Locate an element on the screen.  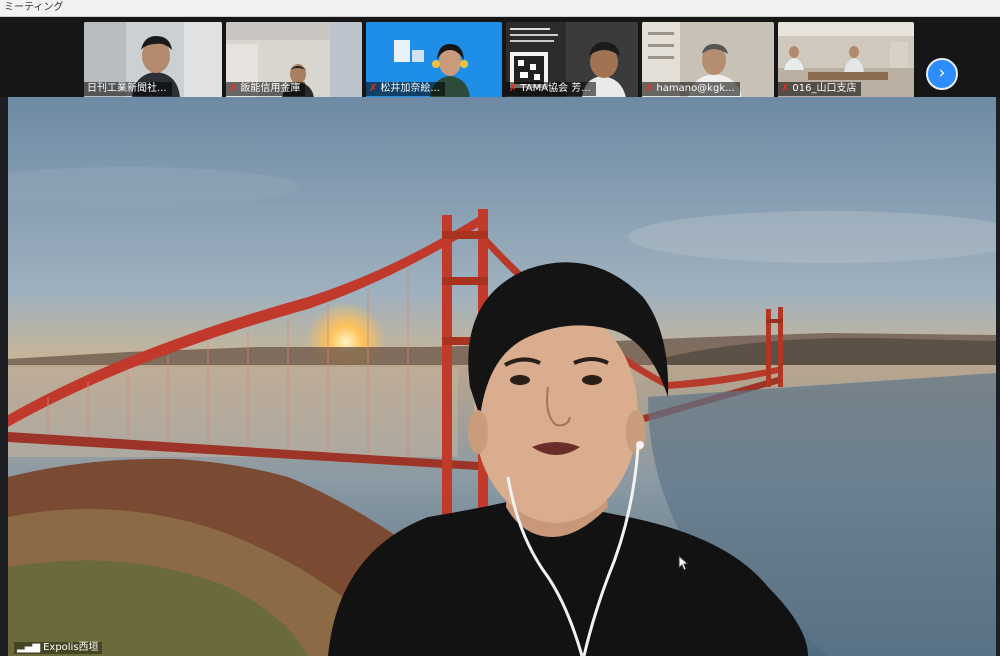
participant-tile: ✗ 016_山口支店 is located at coordinates (846, 60).